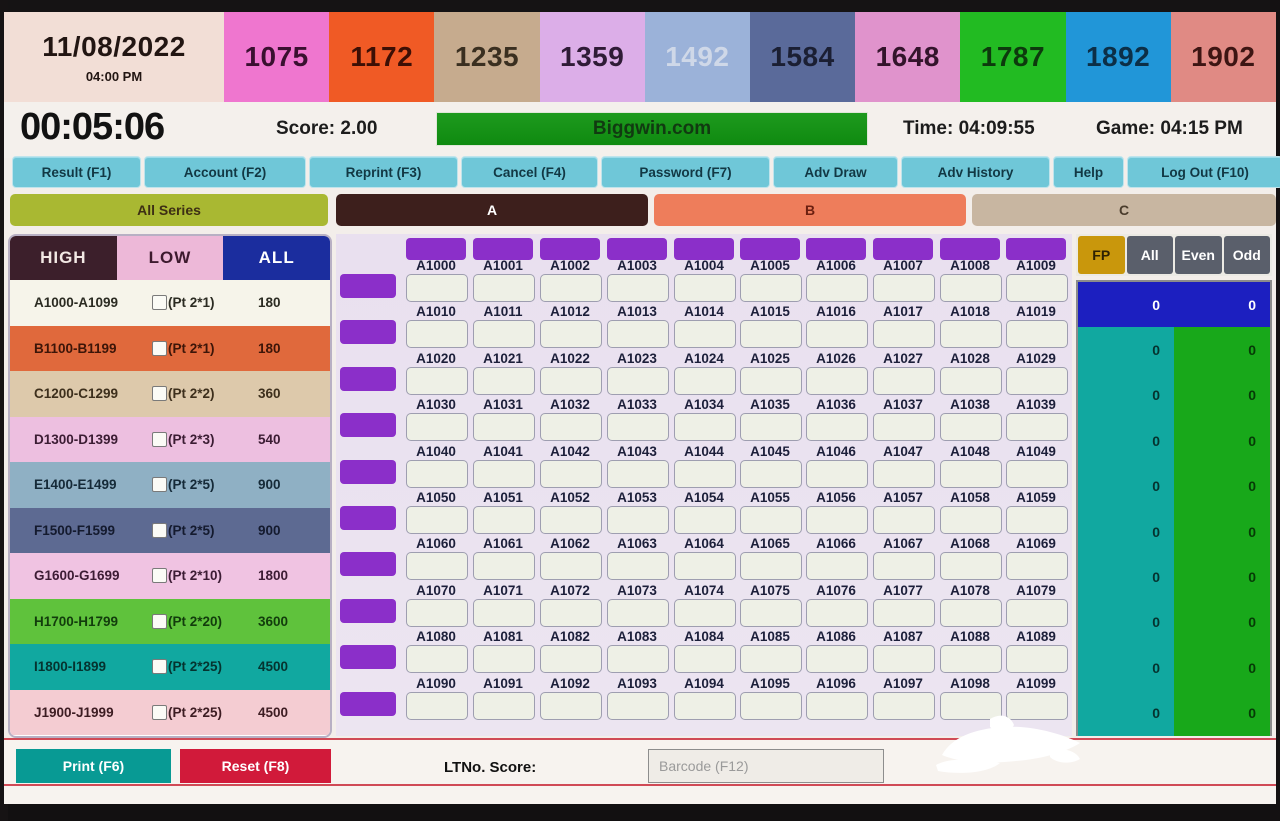 This screenshot has height=821, width=1280. I want to click on range-tab-high: HIGH, so click(63, 258).